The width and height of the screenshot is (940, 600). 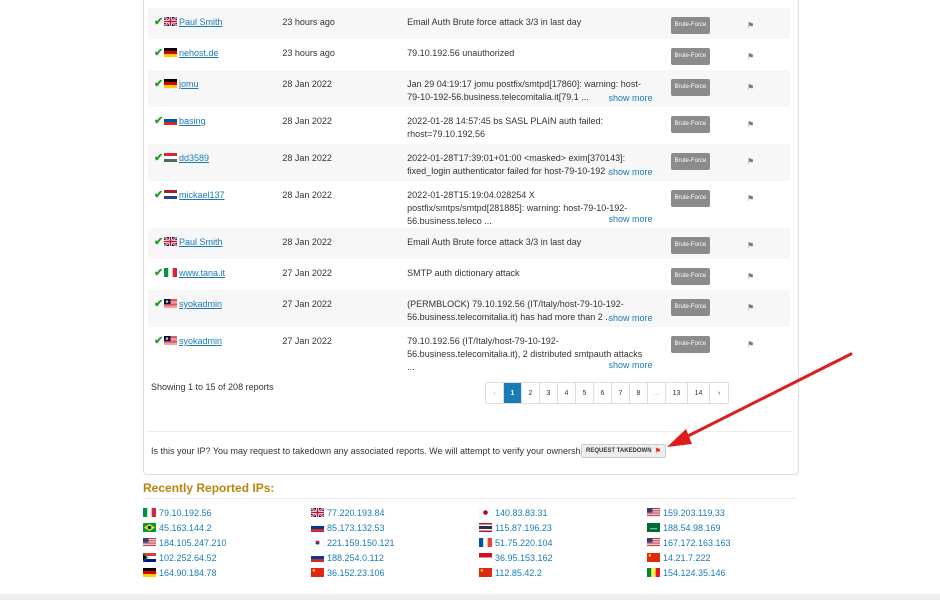 What do you see at coordinates (760, 399) in the screenshot?
I see `annotation-arrow-icon` at bounding box center [760, 399].